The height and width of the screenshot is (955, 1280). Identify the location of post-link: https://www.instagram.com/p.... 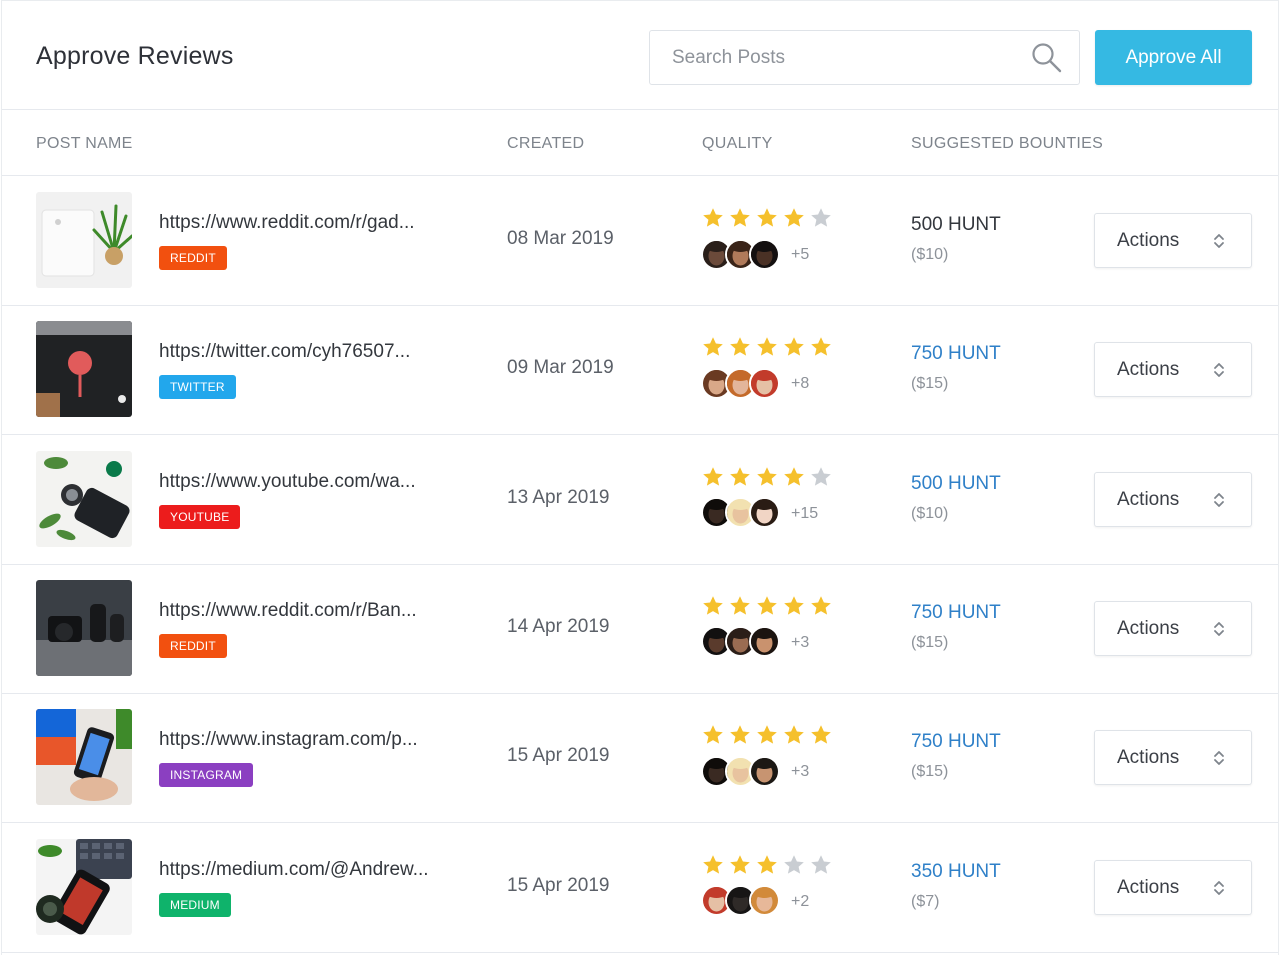
(288, 740).